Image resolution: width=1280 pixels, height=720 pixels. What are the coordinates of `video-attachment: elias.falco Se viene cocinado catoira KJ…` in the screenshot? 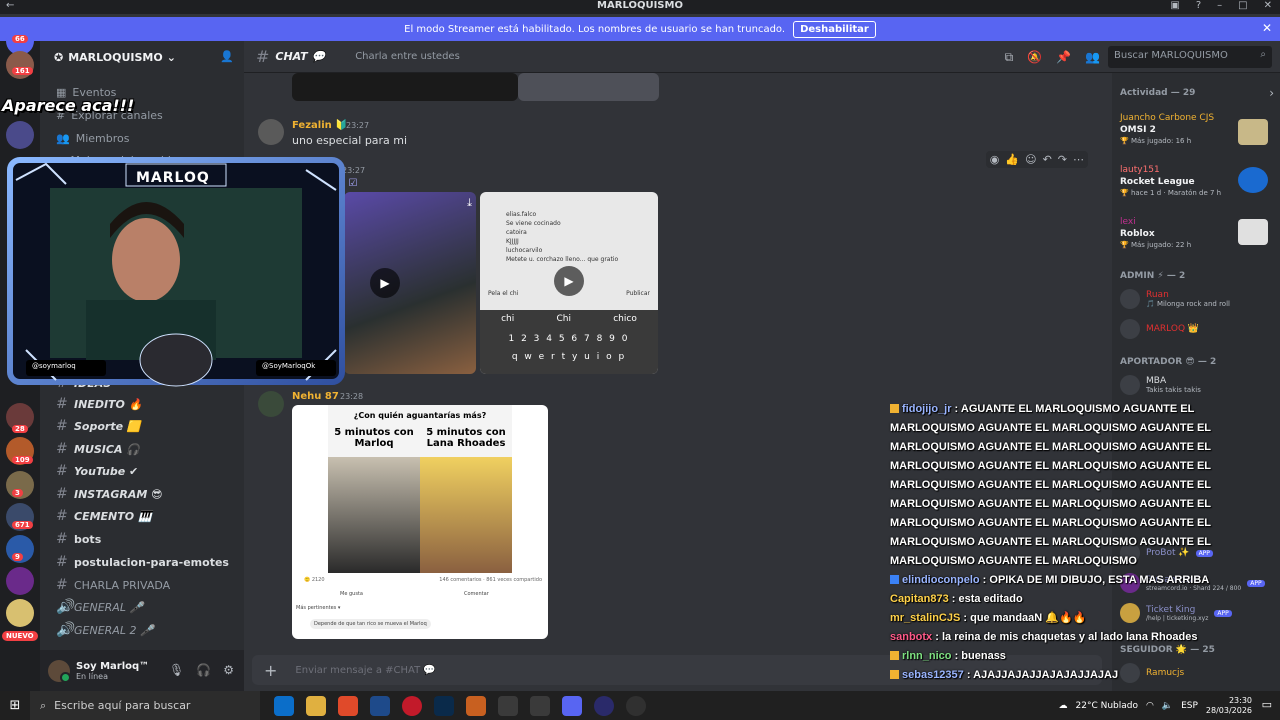 It's located at (569, 283).